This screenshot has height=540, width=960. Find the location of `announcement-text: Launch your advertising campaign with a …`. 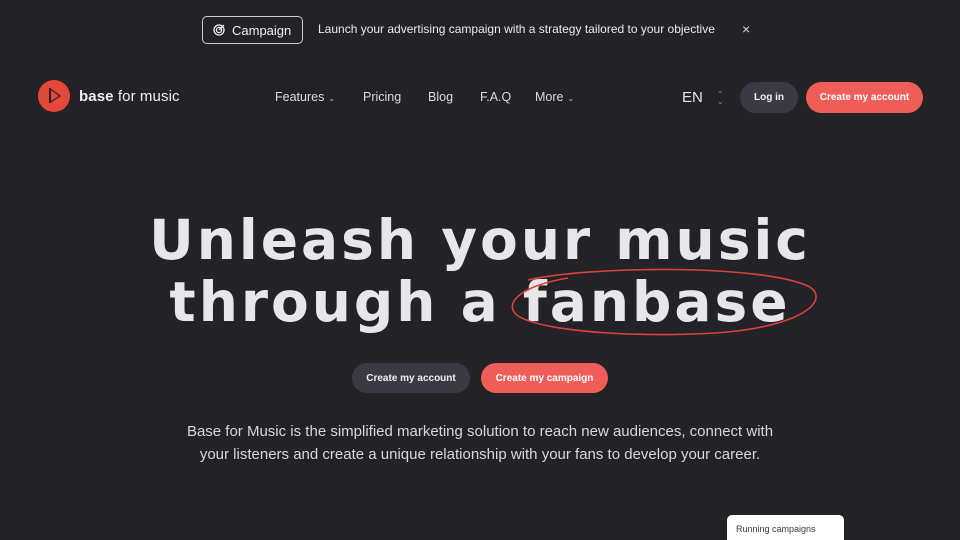

announcement-text: Launch your advertising campaign with a … is located at coordinates (516, 29).